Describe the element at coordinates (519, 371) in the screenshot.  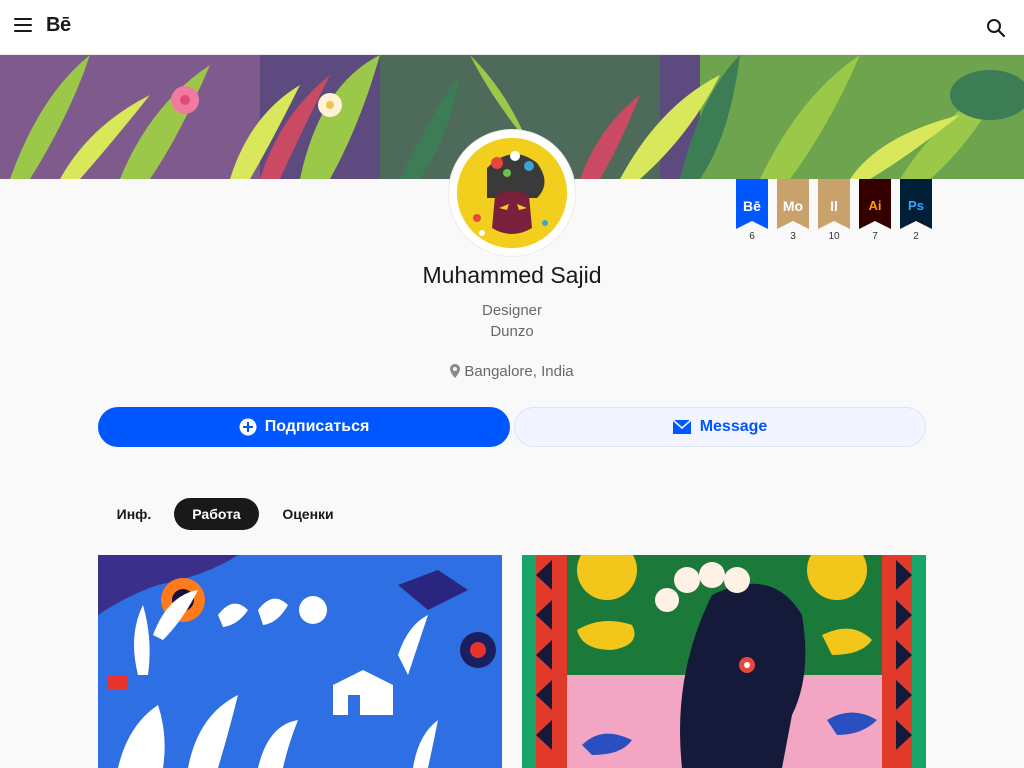
I see `location-text: Bangalore, India` at that location.